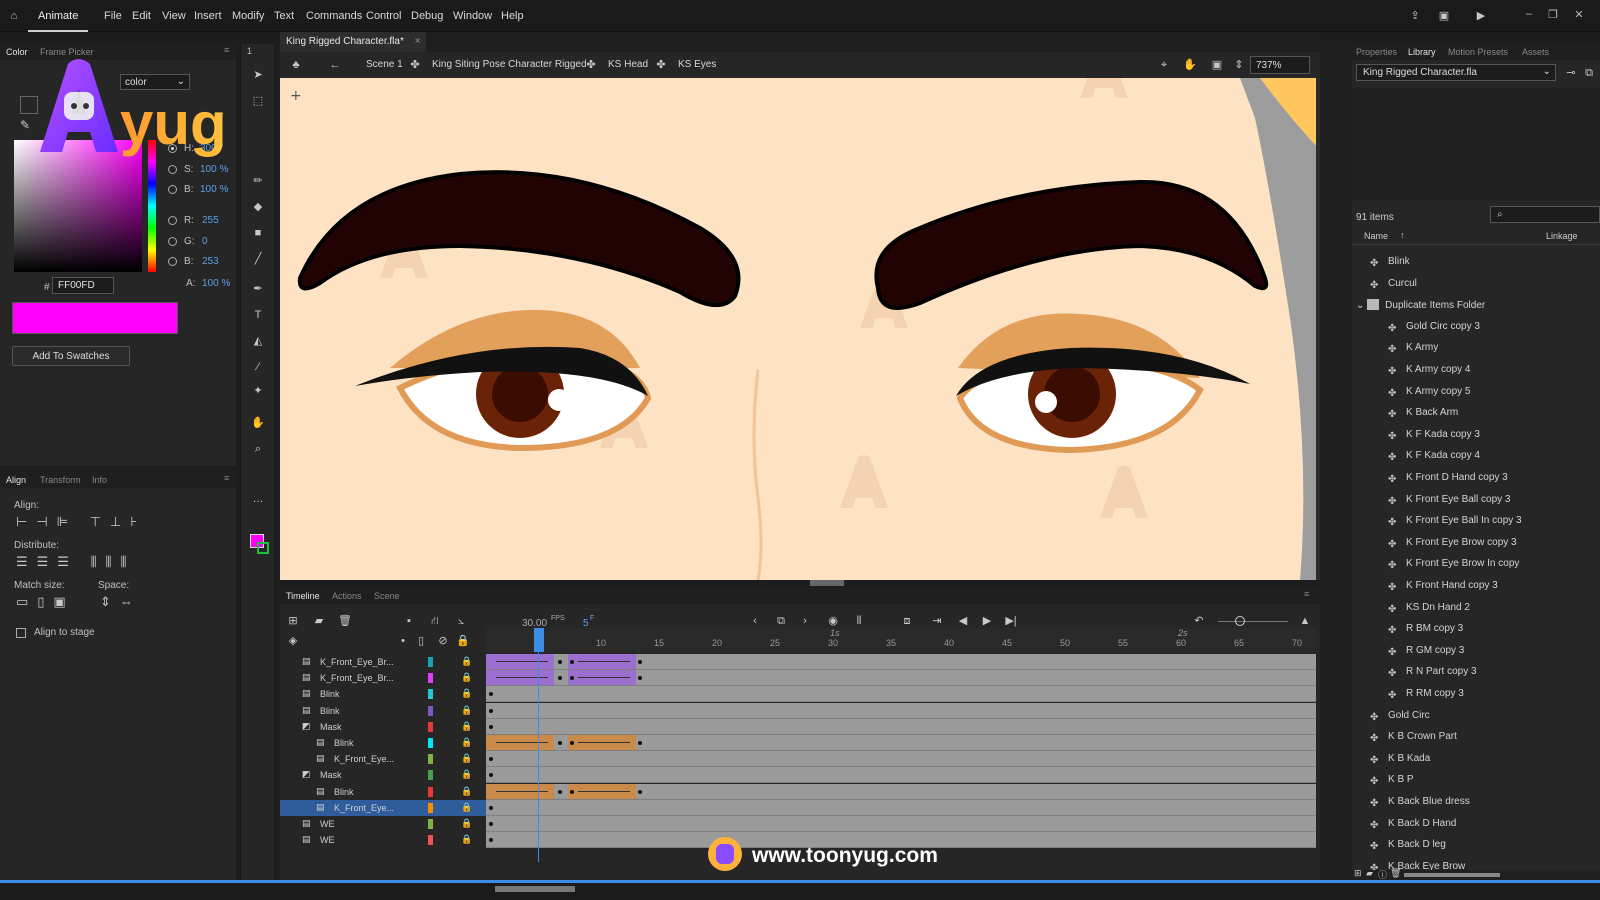 The image size is (1600, 900). What do you see at coordinates (755, 621) in the screenshot?
I see `prev-keyframe-icon: ‹` at bounding box center [755, 621].